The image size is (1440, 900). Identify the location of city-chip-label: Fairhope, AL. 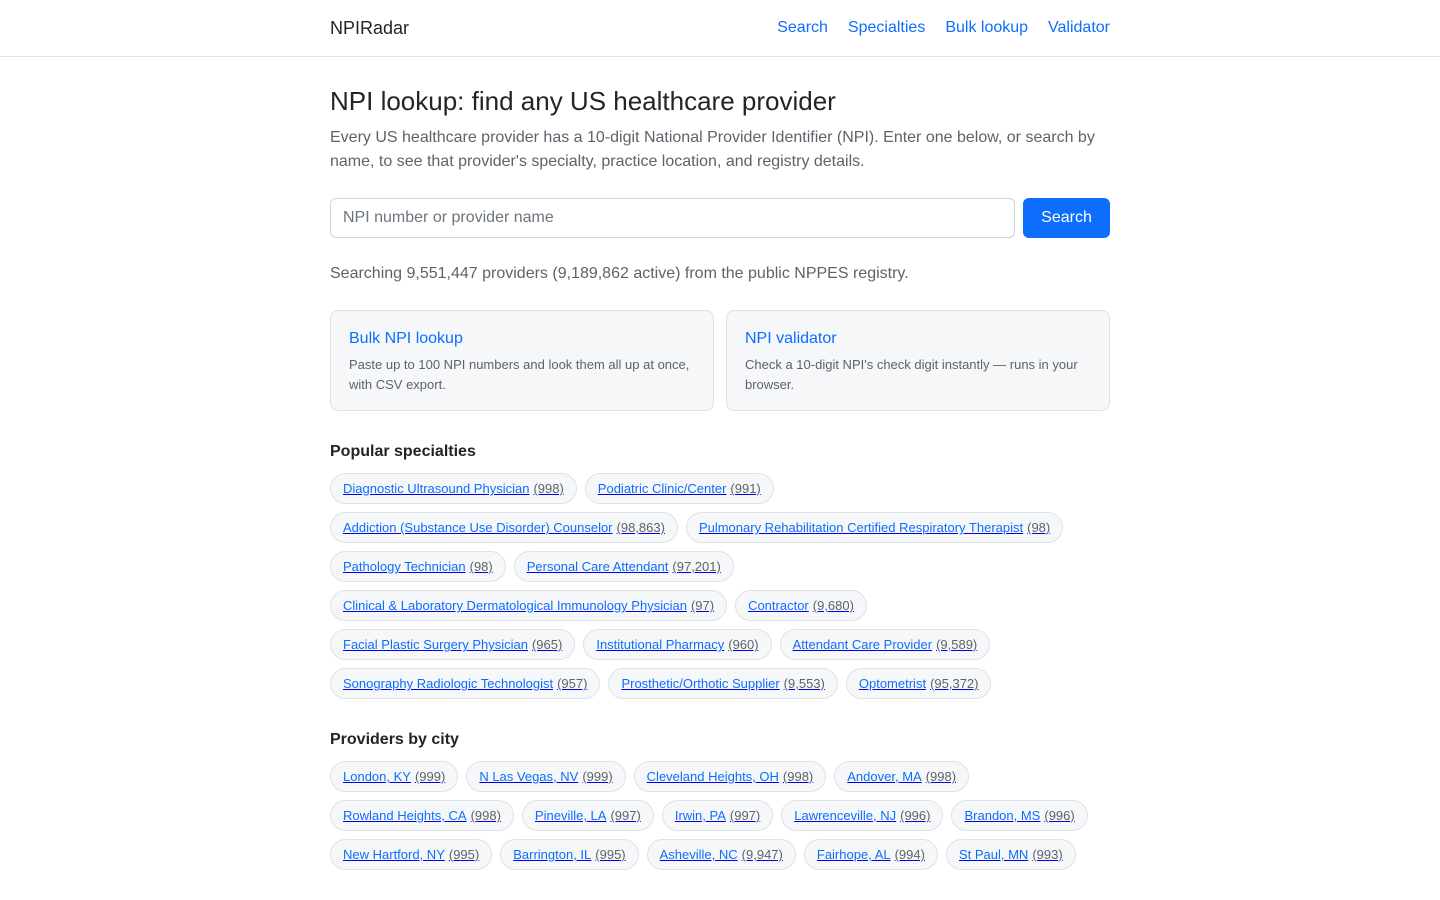
(853, 854).